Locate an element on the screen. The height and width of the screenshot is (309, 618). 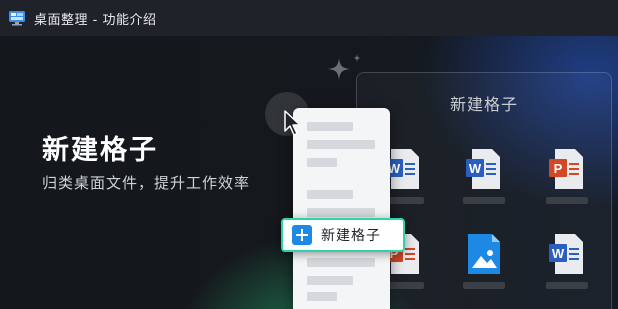
new-grid-label: 新建格子 is located at coordinates (351, 236).